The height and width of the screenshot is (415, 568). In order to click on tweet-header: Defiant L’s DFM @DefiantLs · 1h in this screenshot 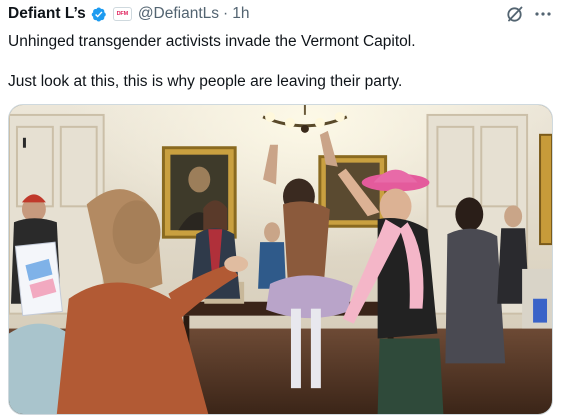, I will do `click(128, 14)`.